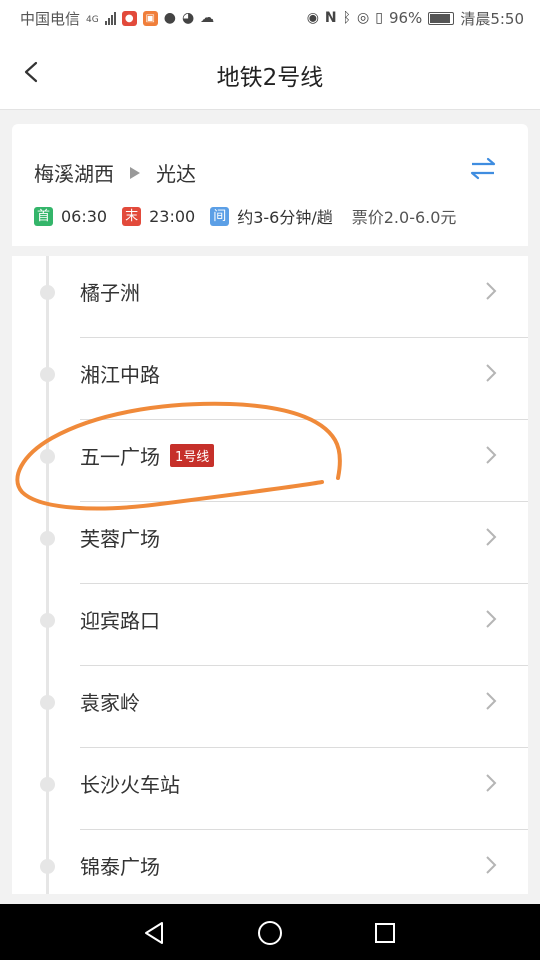 The width and height of the screenshot is (540, 960). What do you see at coordinates (312, 18) in the screenshot?
I see `eye-icon: ◉` at bounding box center [312, 18].